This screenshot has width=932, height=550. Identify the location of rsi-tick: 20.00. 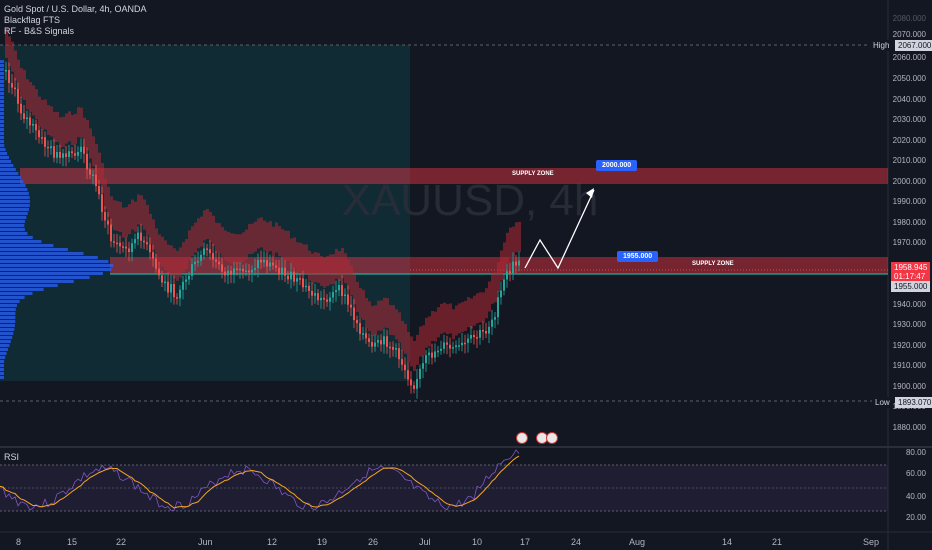
(915, 517).